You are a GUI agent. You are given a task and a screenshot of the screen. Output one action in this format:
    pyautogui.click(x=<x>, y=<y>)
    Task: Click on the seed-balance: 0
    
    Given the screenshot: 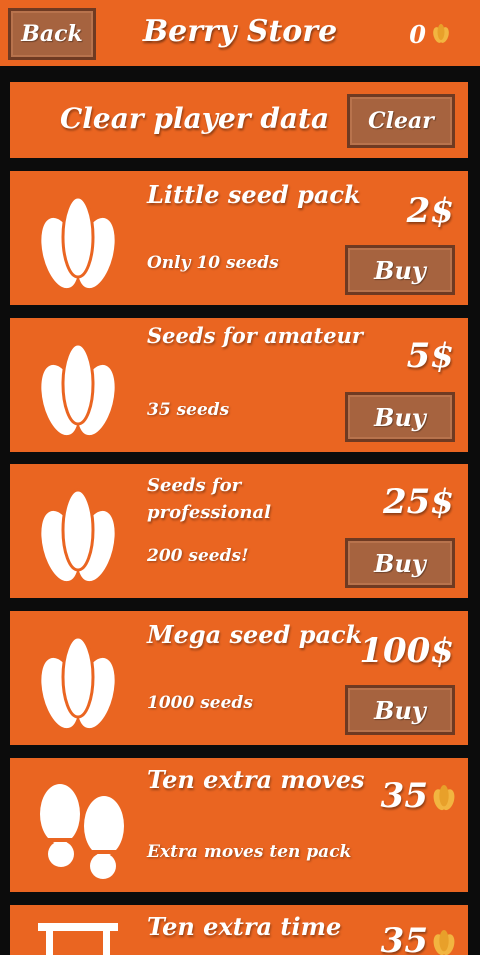 What is the action you would take?
    pyautogui.click(x=417, y=34)
    